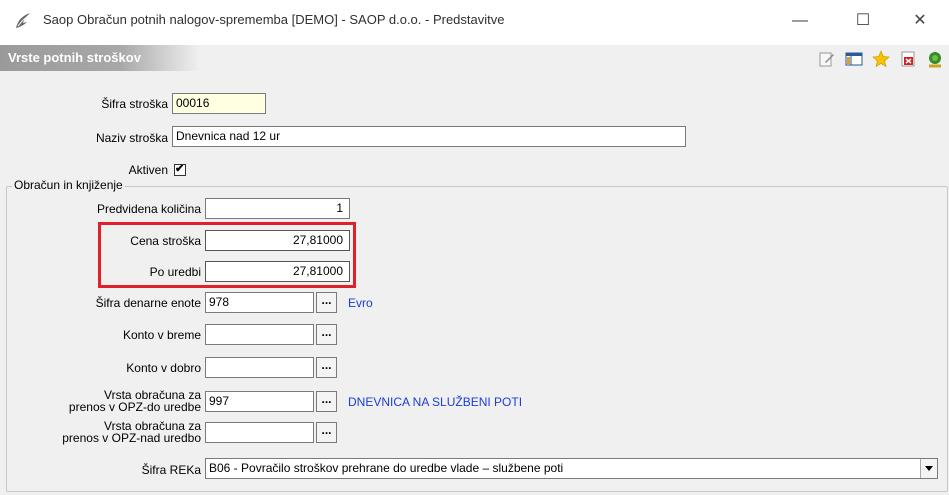 This screenshot has height=495, width=949. What do you see at coordinates (863, 21) in the screenshot?
I see `maximize-button: ☐` at bounding box center [863, 21].